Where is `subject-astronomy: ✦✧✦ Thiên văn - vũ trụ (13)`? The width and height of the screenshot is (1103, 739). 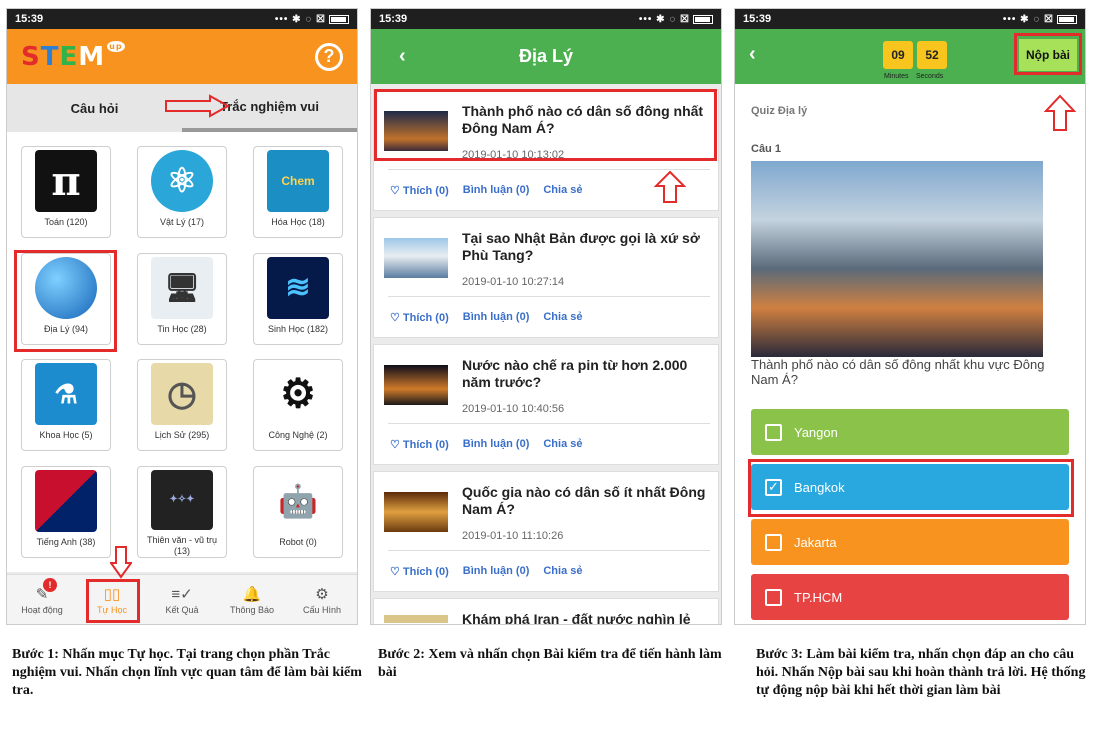 subject-astronomy: ✦✧✦ Thiên văn - vũ trụ (13) is located at coordinates (182, 511).